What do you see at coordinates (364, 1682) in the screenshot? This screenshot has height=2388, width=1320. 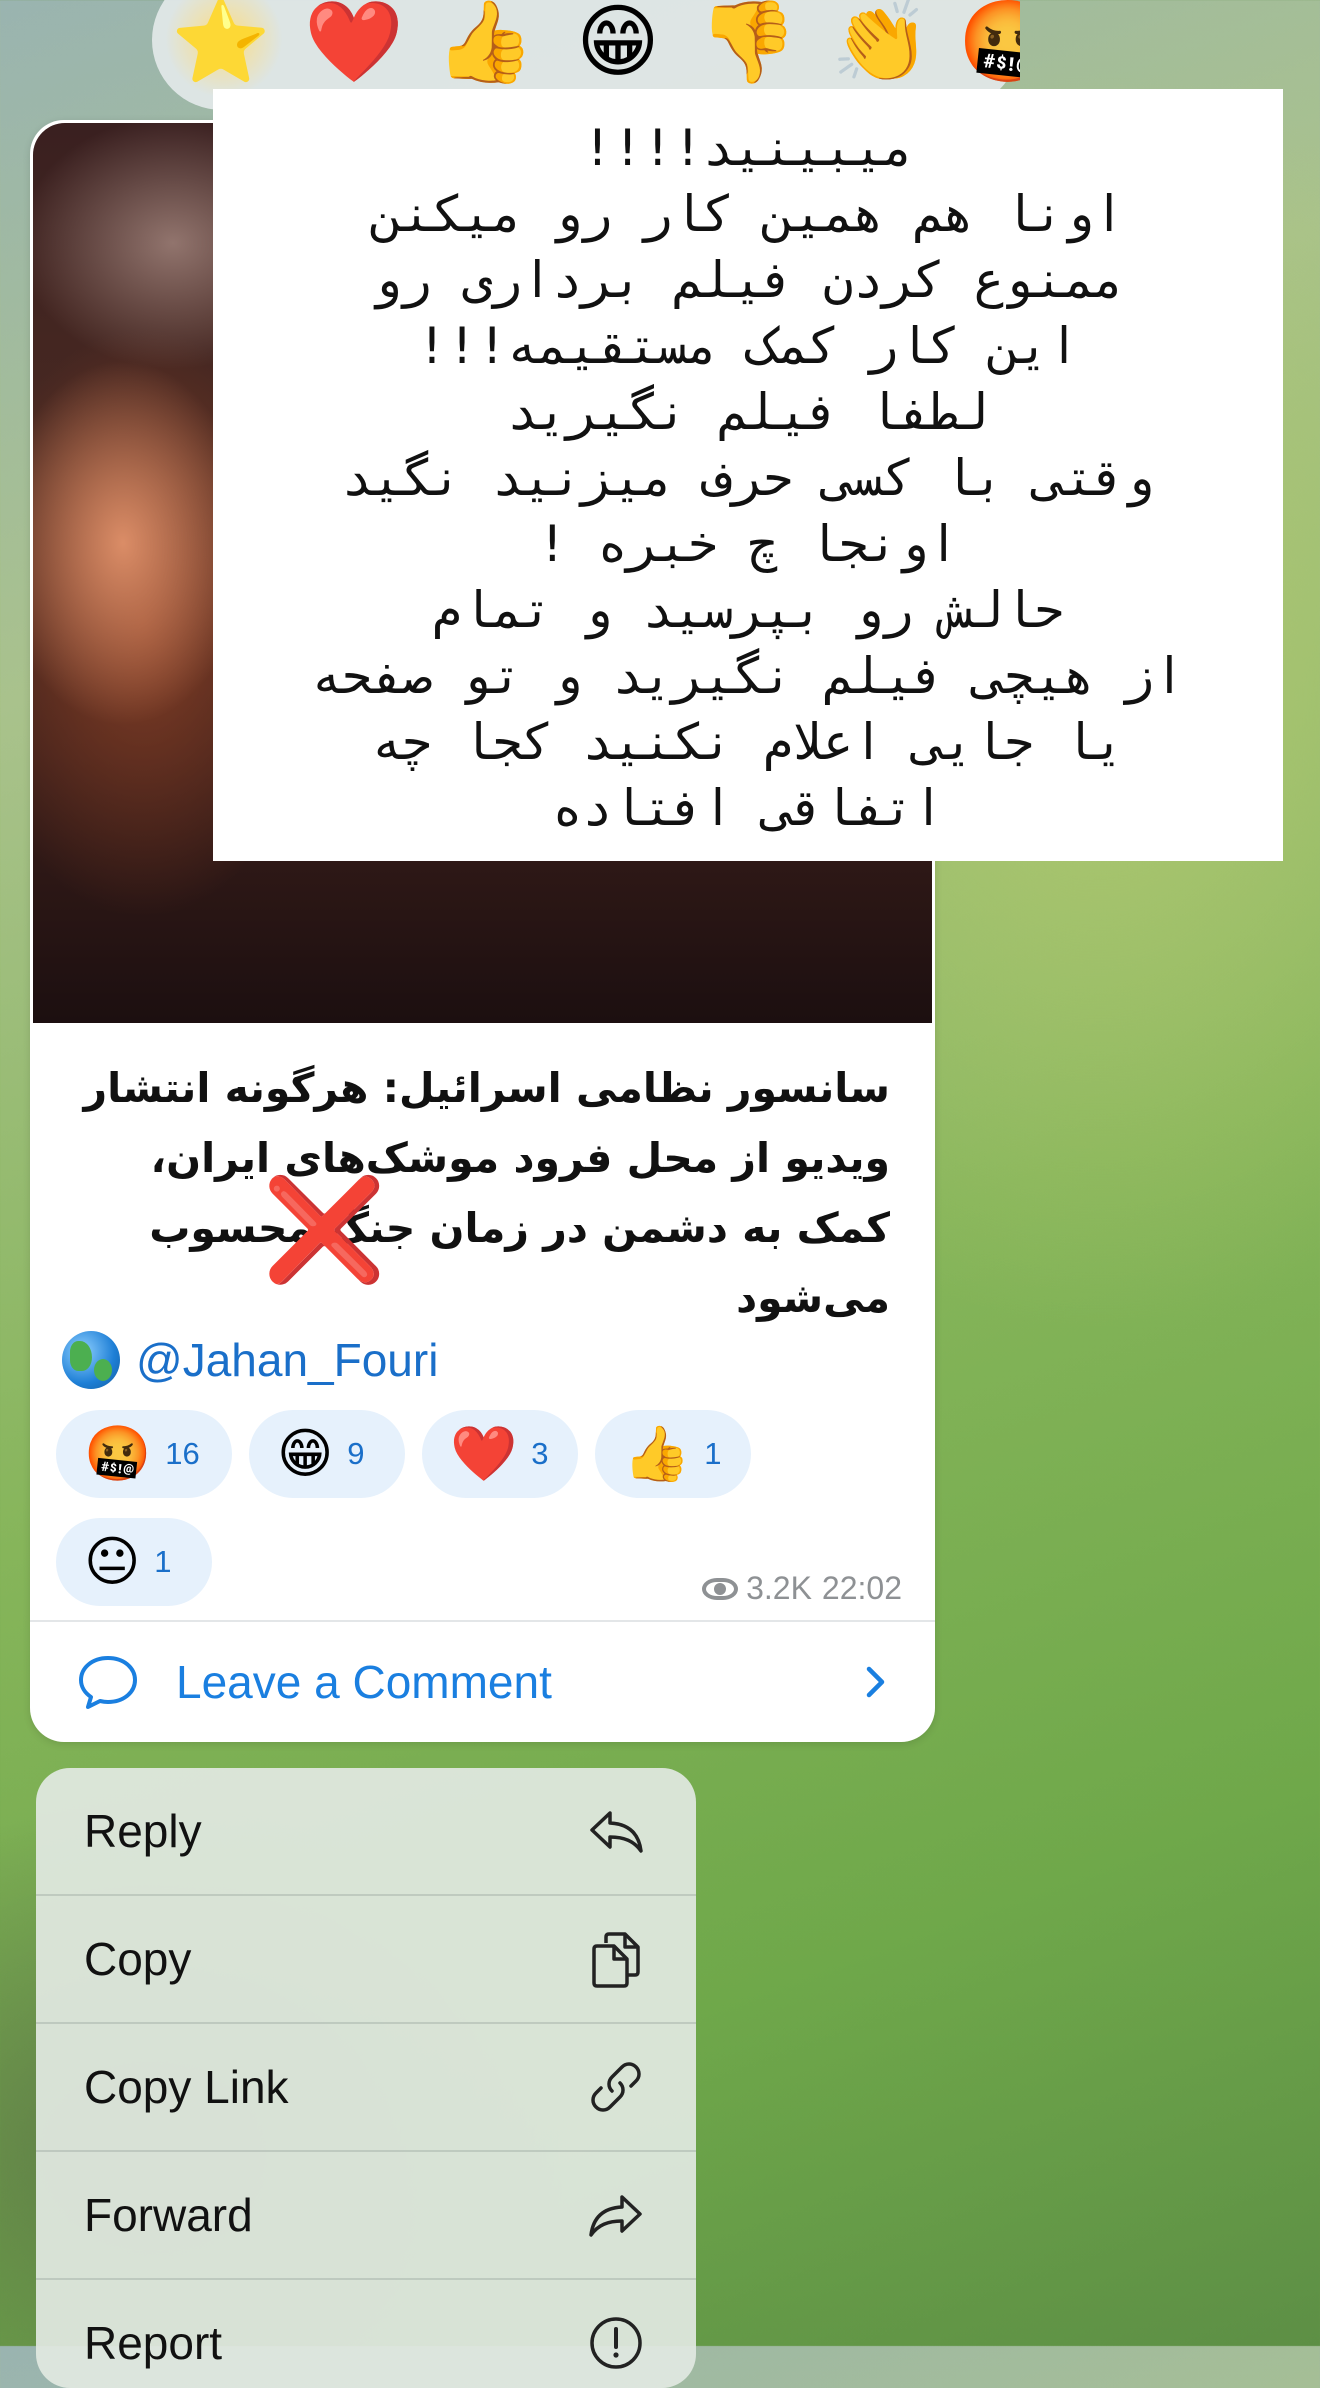 I see `leave-comment-label: Leave a Comment` at bounding box center [364, 1682].